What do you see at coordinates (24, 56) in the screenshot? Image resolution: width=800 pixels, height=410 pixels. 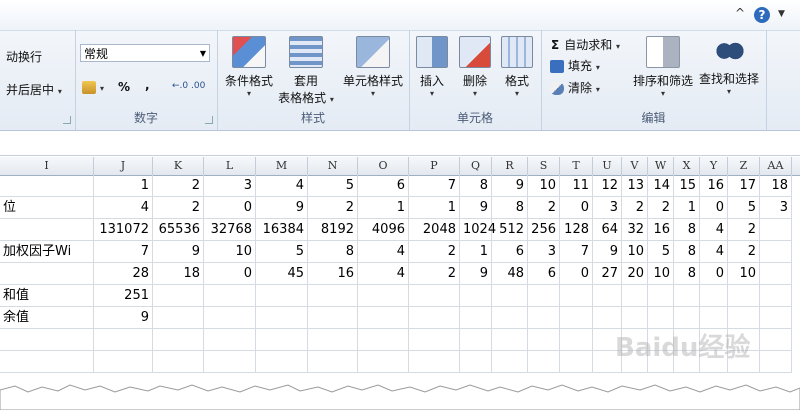 I see `wrap-text-button: 动换行` at bounding box center [24, 56].